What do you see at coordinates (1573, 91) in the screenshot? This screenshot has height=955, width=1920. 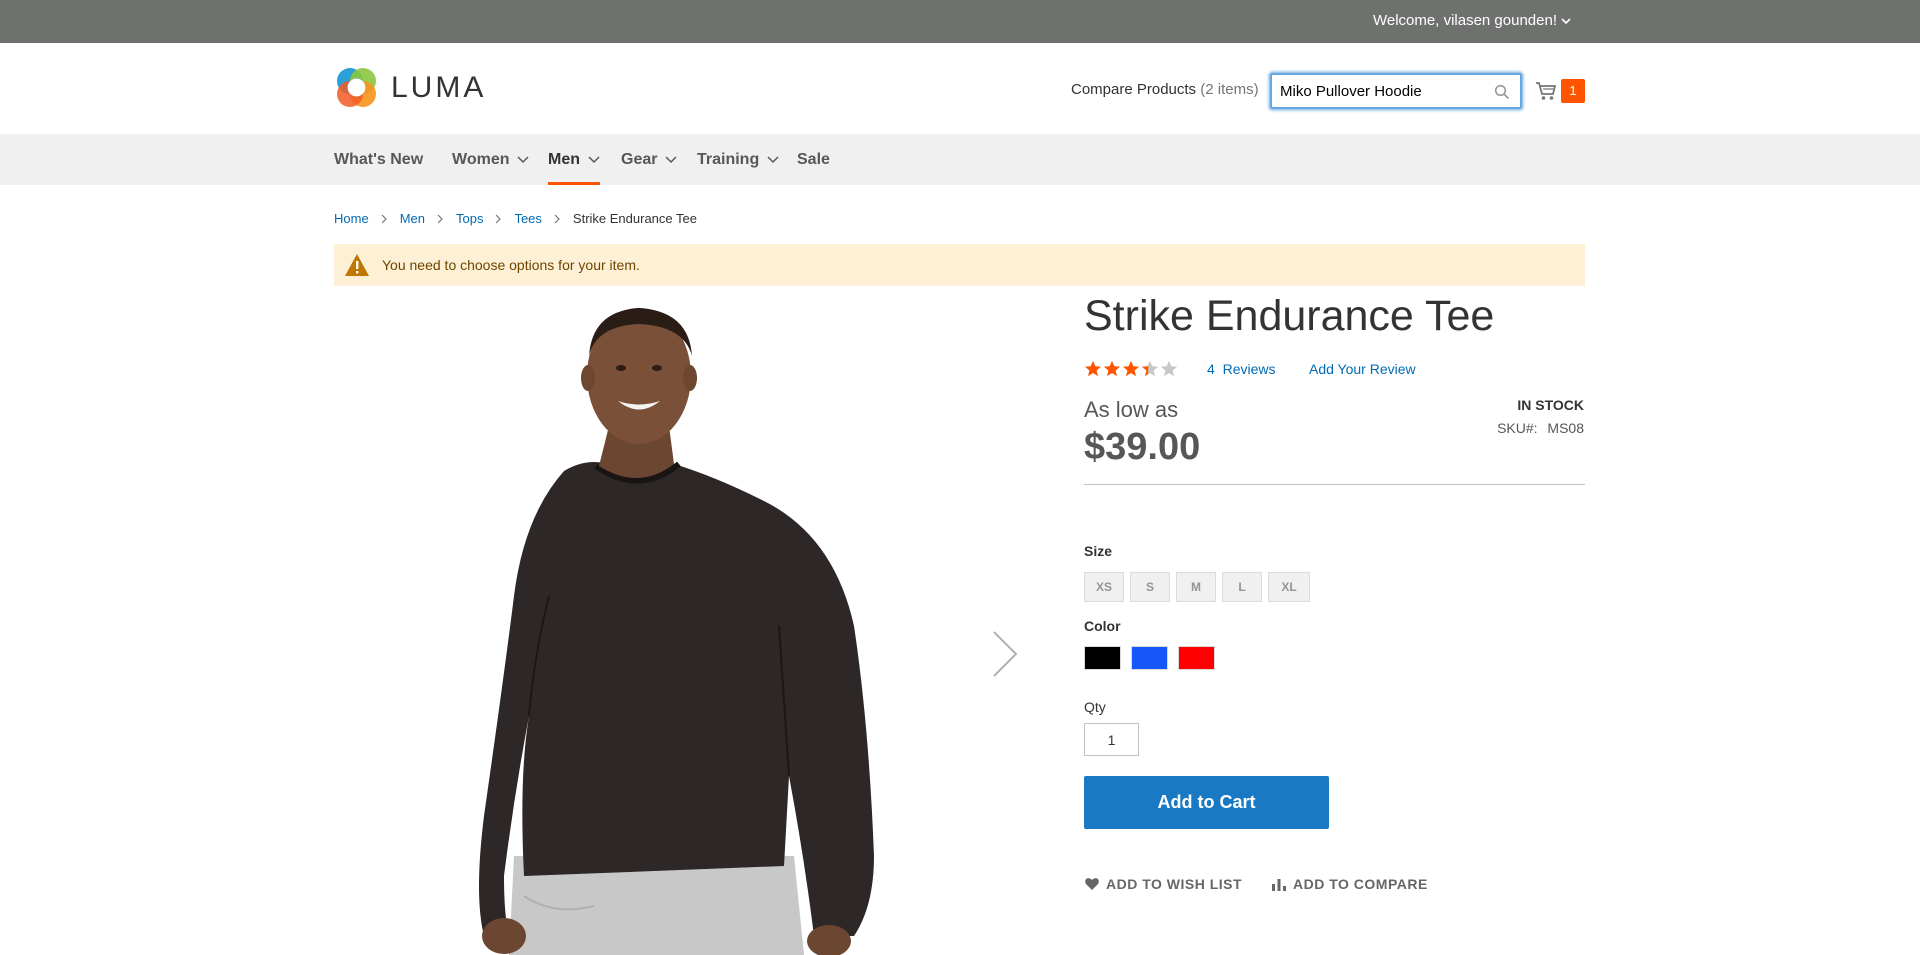 I see `cart-counter-badge: 1` at bounding box center [1573, 91].